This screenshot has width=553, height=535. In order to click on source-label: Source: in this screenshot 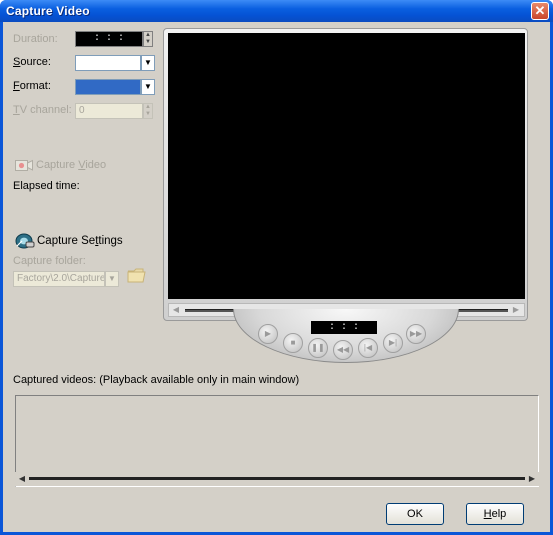, I will do `click(32, 62)`.